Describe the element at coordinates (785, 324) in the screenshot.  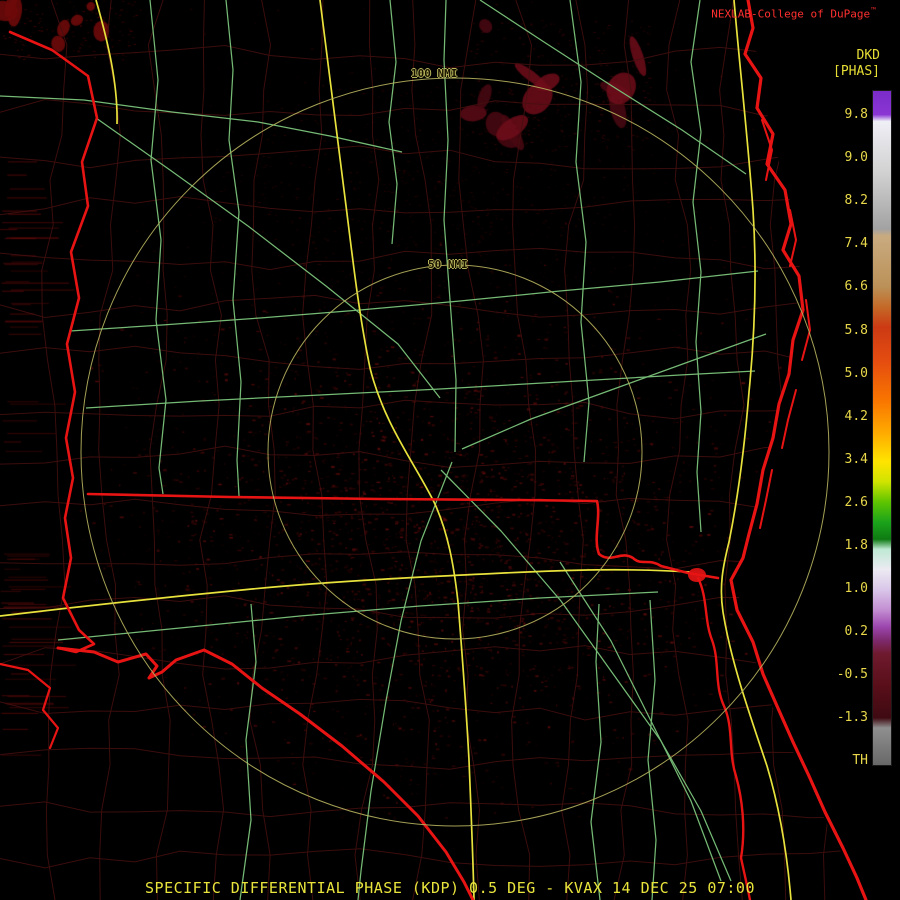
I see `barrier-islands` at that location.